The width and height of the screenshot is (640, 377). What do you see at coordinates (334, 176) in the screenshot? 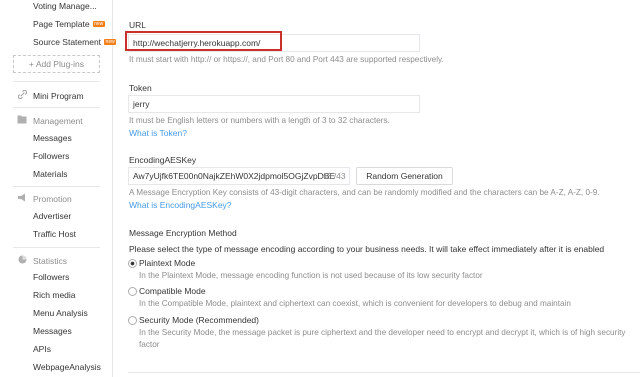
I see `aes-key-counter: 43 /43` at bounding box center [334, 176].